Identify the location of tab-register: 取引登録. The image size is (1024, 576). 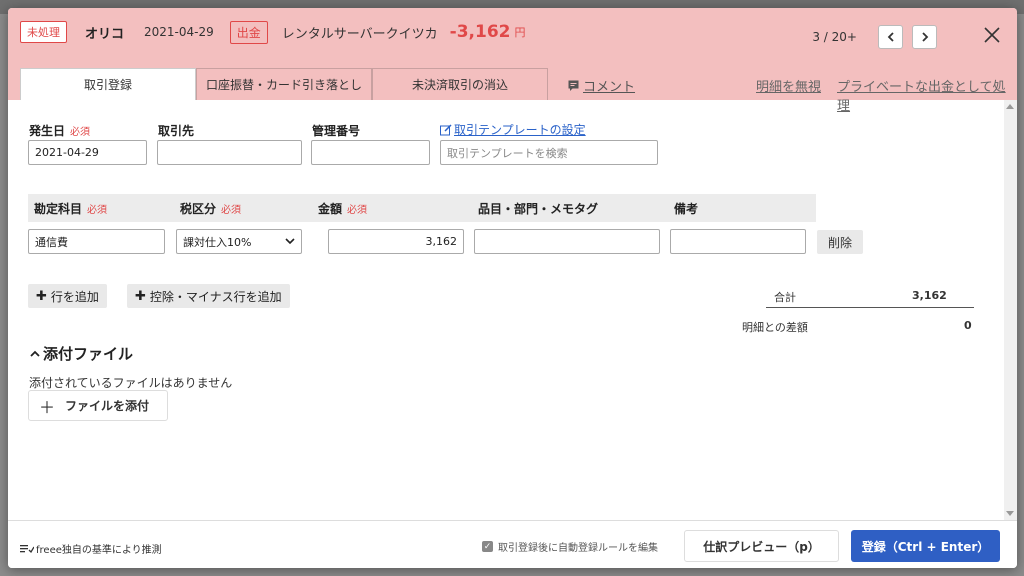
(108, 84).